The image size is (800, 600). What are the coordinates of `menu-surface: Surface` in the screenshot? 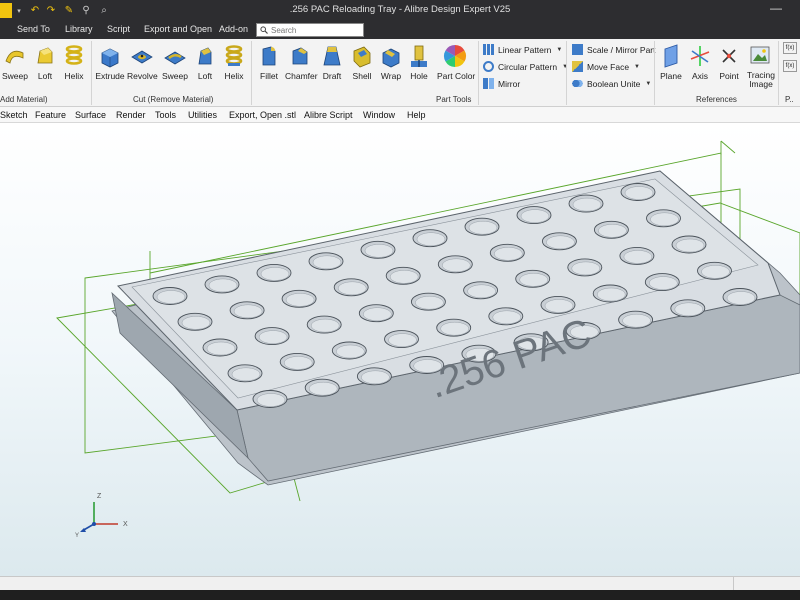 It's located at (90, 115).